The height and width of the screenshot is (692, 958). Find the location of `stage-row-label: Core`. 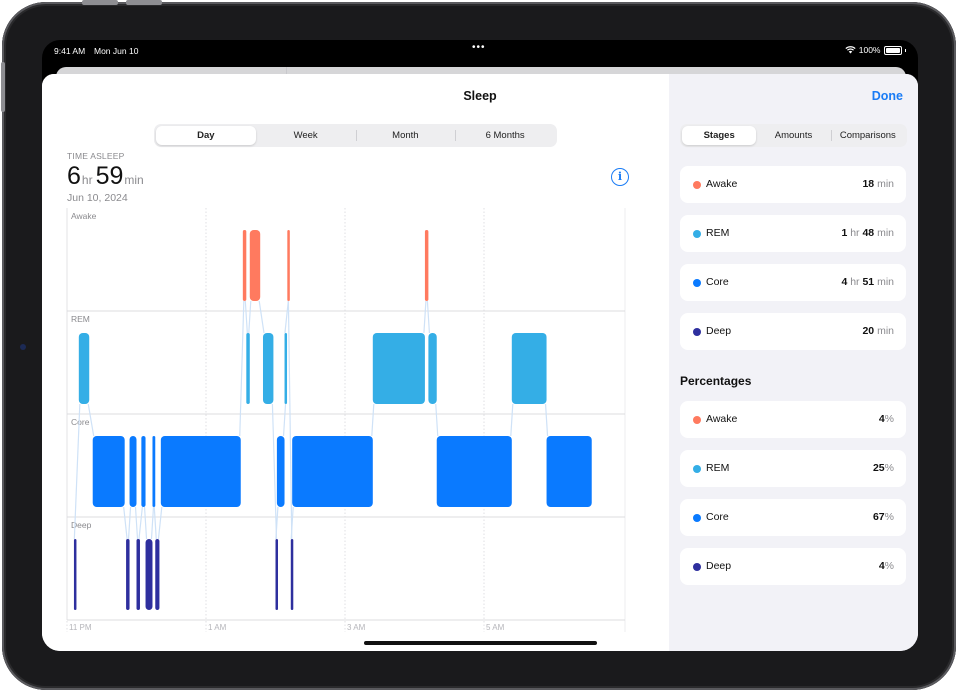

stage-row-label: Core is located at coordinates (80, 422).